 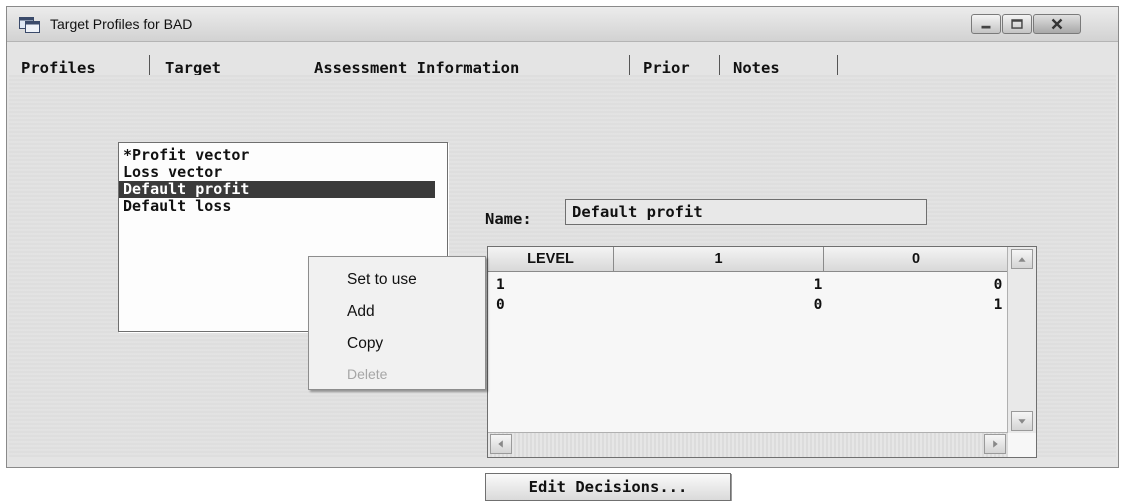 I want to click on triangle-up-icon, so click(x=1022, y=259).